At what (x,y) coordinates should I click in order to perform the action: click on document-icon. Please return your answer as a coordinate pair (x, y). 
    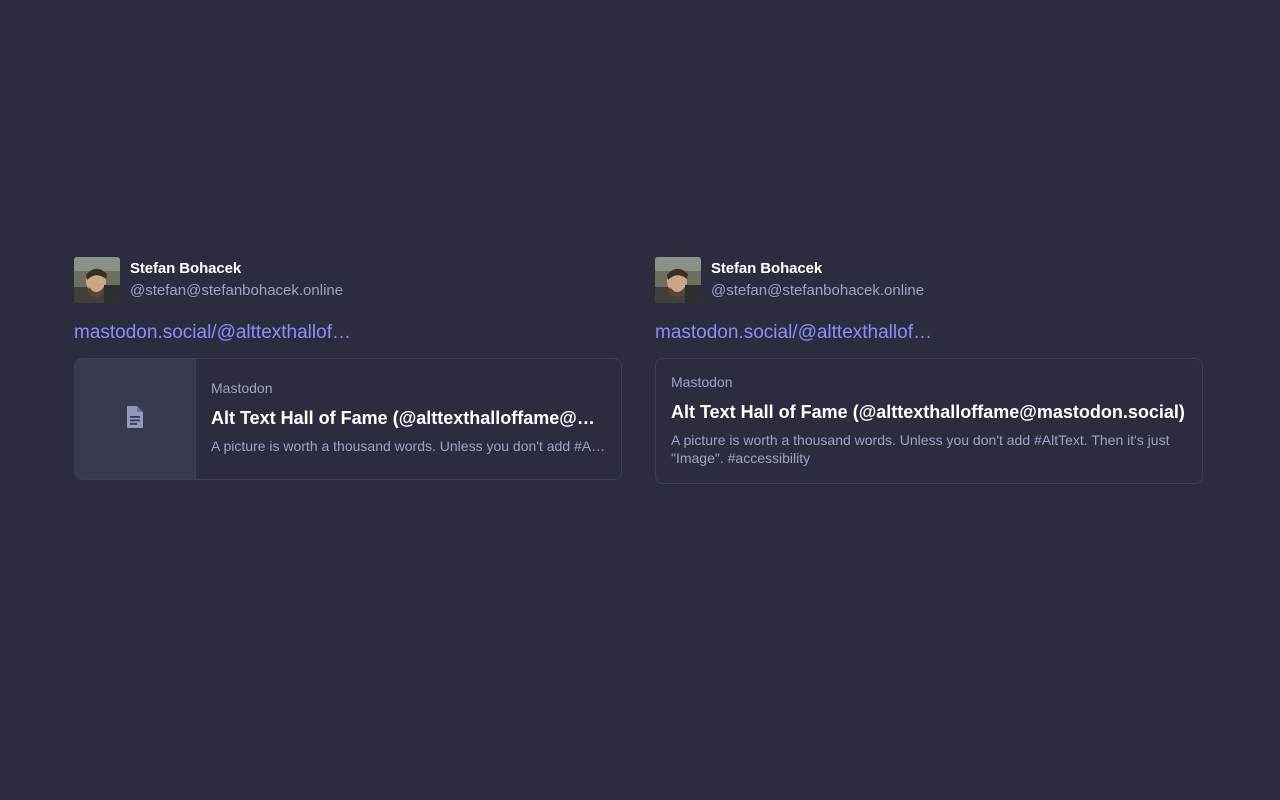
    Looking at the image, I should click on (135, 419).